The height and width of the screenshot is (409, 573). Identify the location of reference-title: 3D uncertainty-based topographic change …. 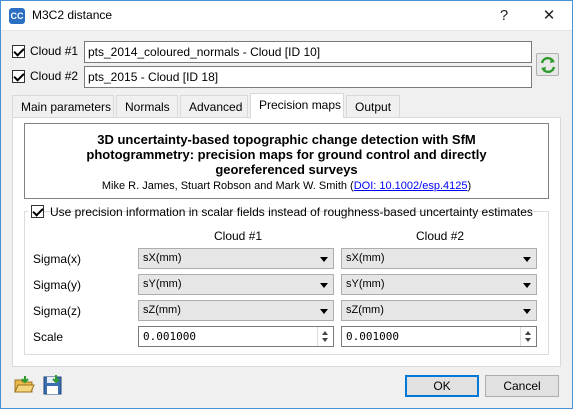
(286, 154).